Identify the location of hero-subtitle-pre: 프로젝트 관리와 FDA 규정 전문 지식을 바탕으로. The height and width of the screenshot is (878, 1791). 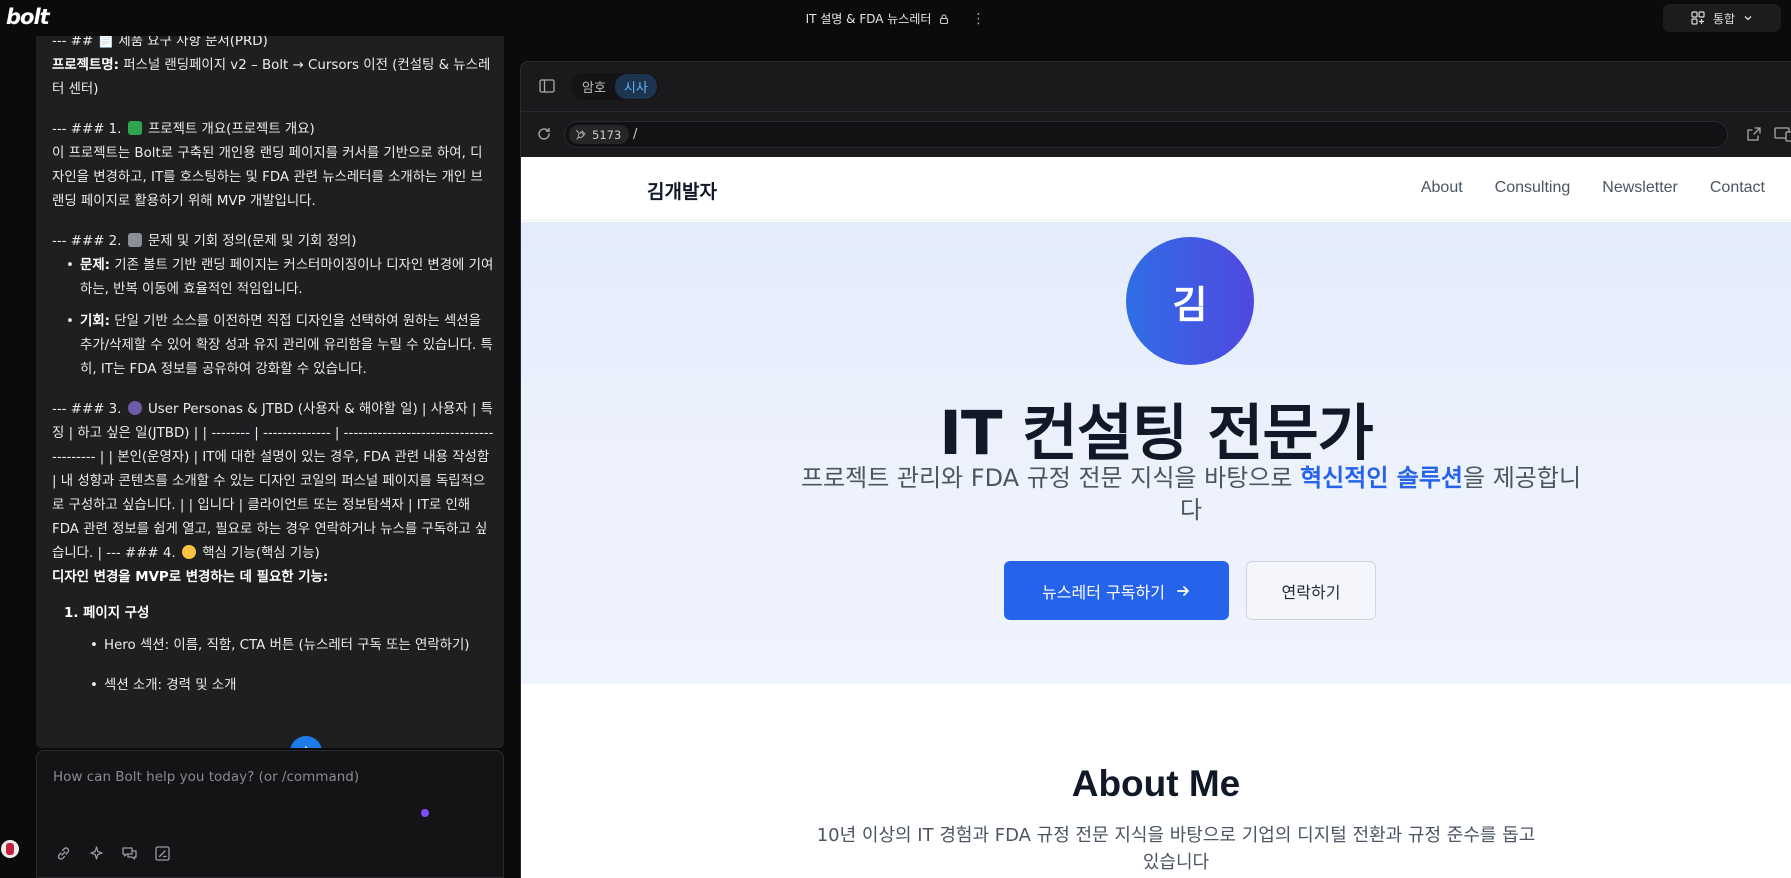
(1050, 478).